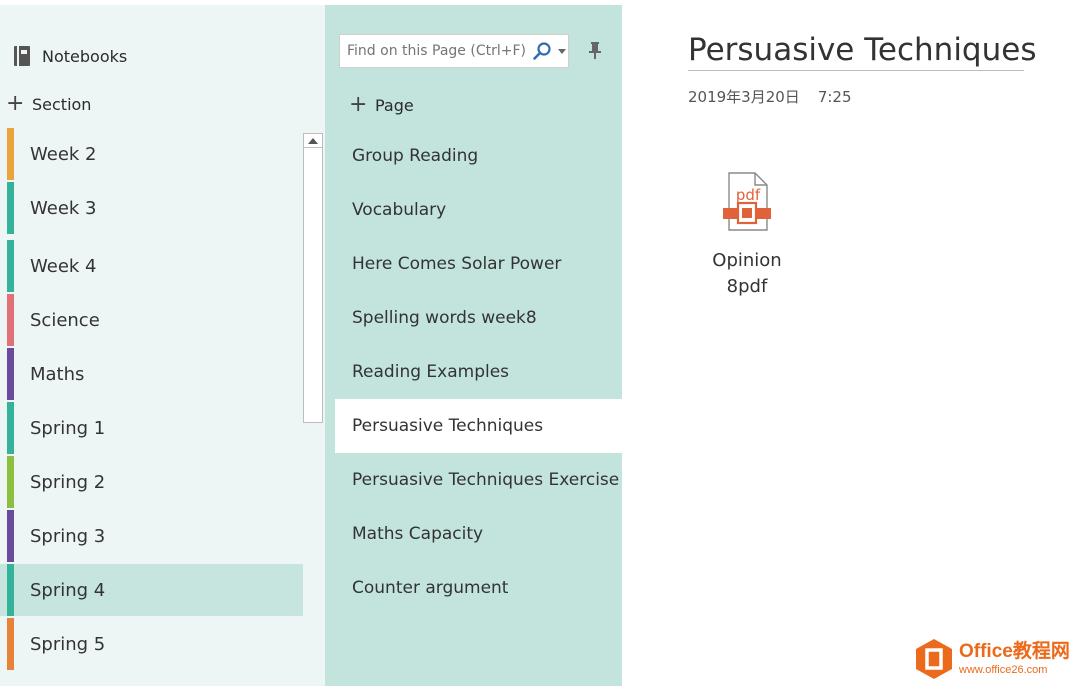 Image resolution: width=1080 pixels, height=686 pixels. I want to click on watermark-url: www.office26.com, so click(1003, 670).